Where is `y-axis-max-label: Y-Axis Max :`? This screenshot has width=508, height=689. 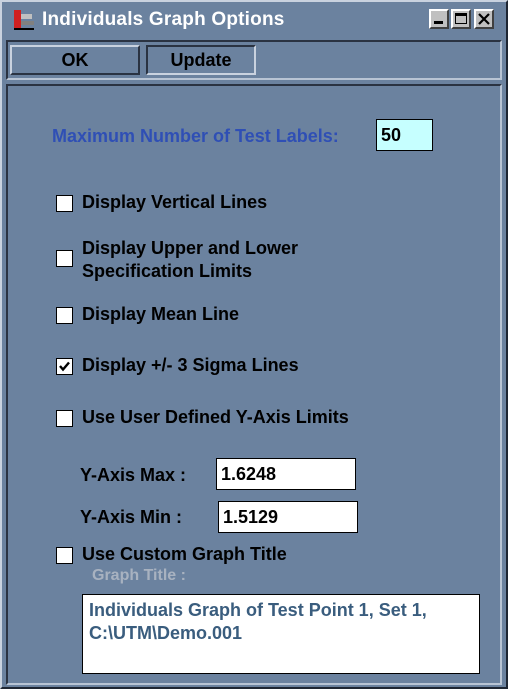
y-axis-max-label: Y-Axis Max : is located at coordinates (133, 475).